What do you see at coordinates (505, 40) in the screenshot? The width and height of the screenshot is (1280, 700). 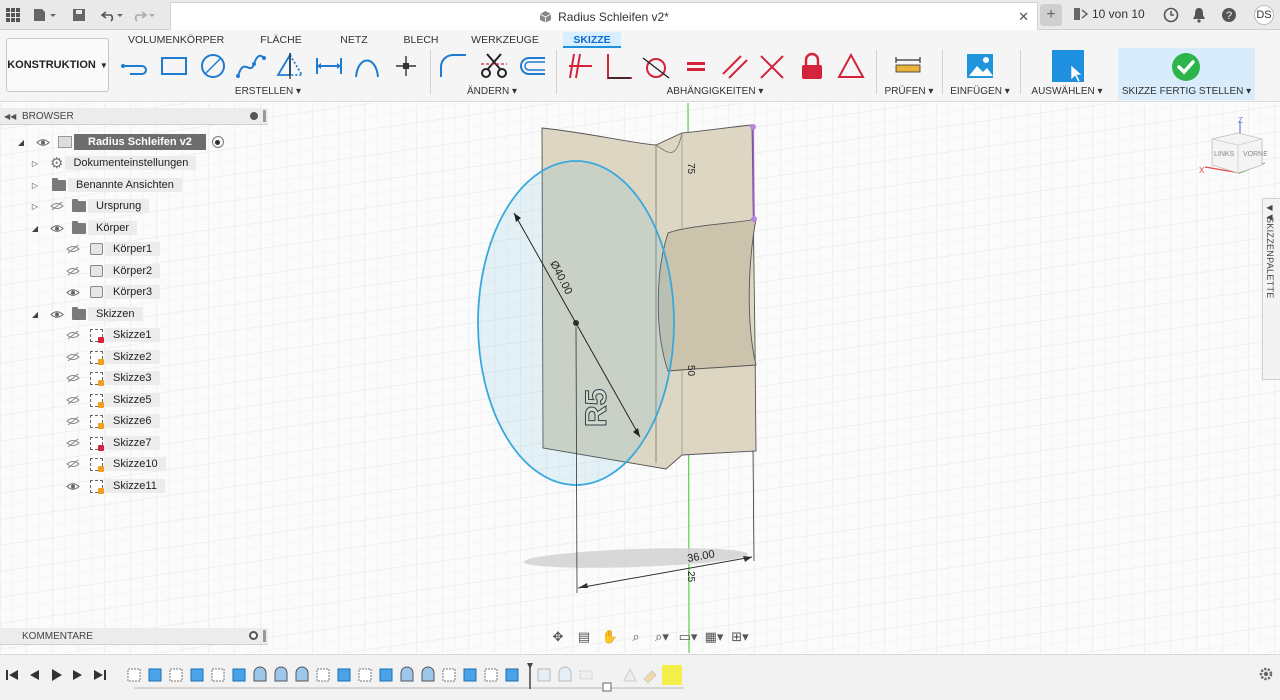 I see `tab-werkzeuge: WERKZEUGE` at bounding box center [505, 40].